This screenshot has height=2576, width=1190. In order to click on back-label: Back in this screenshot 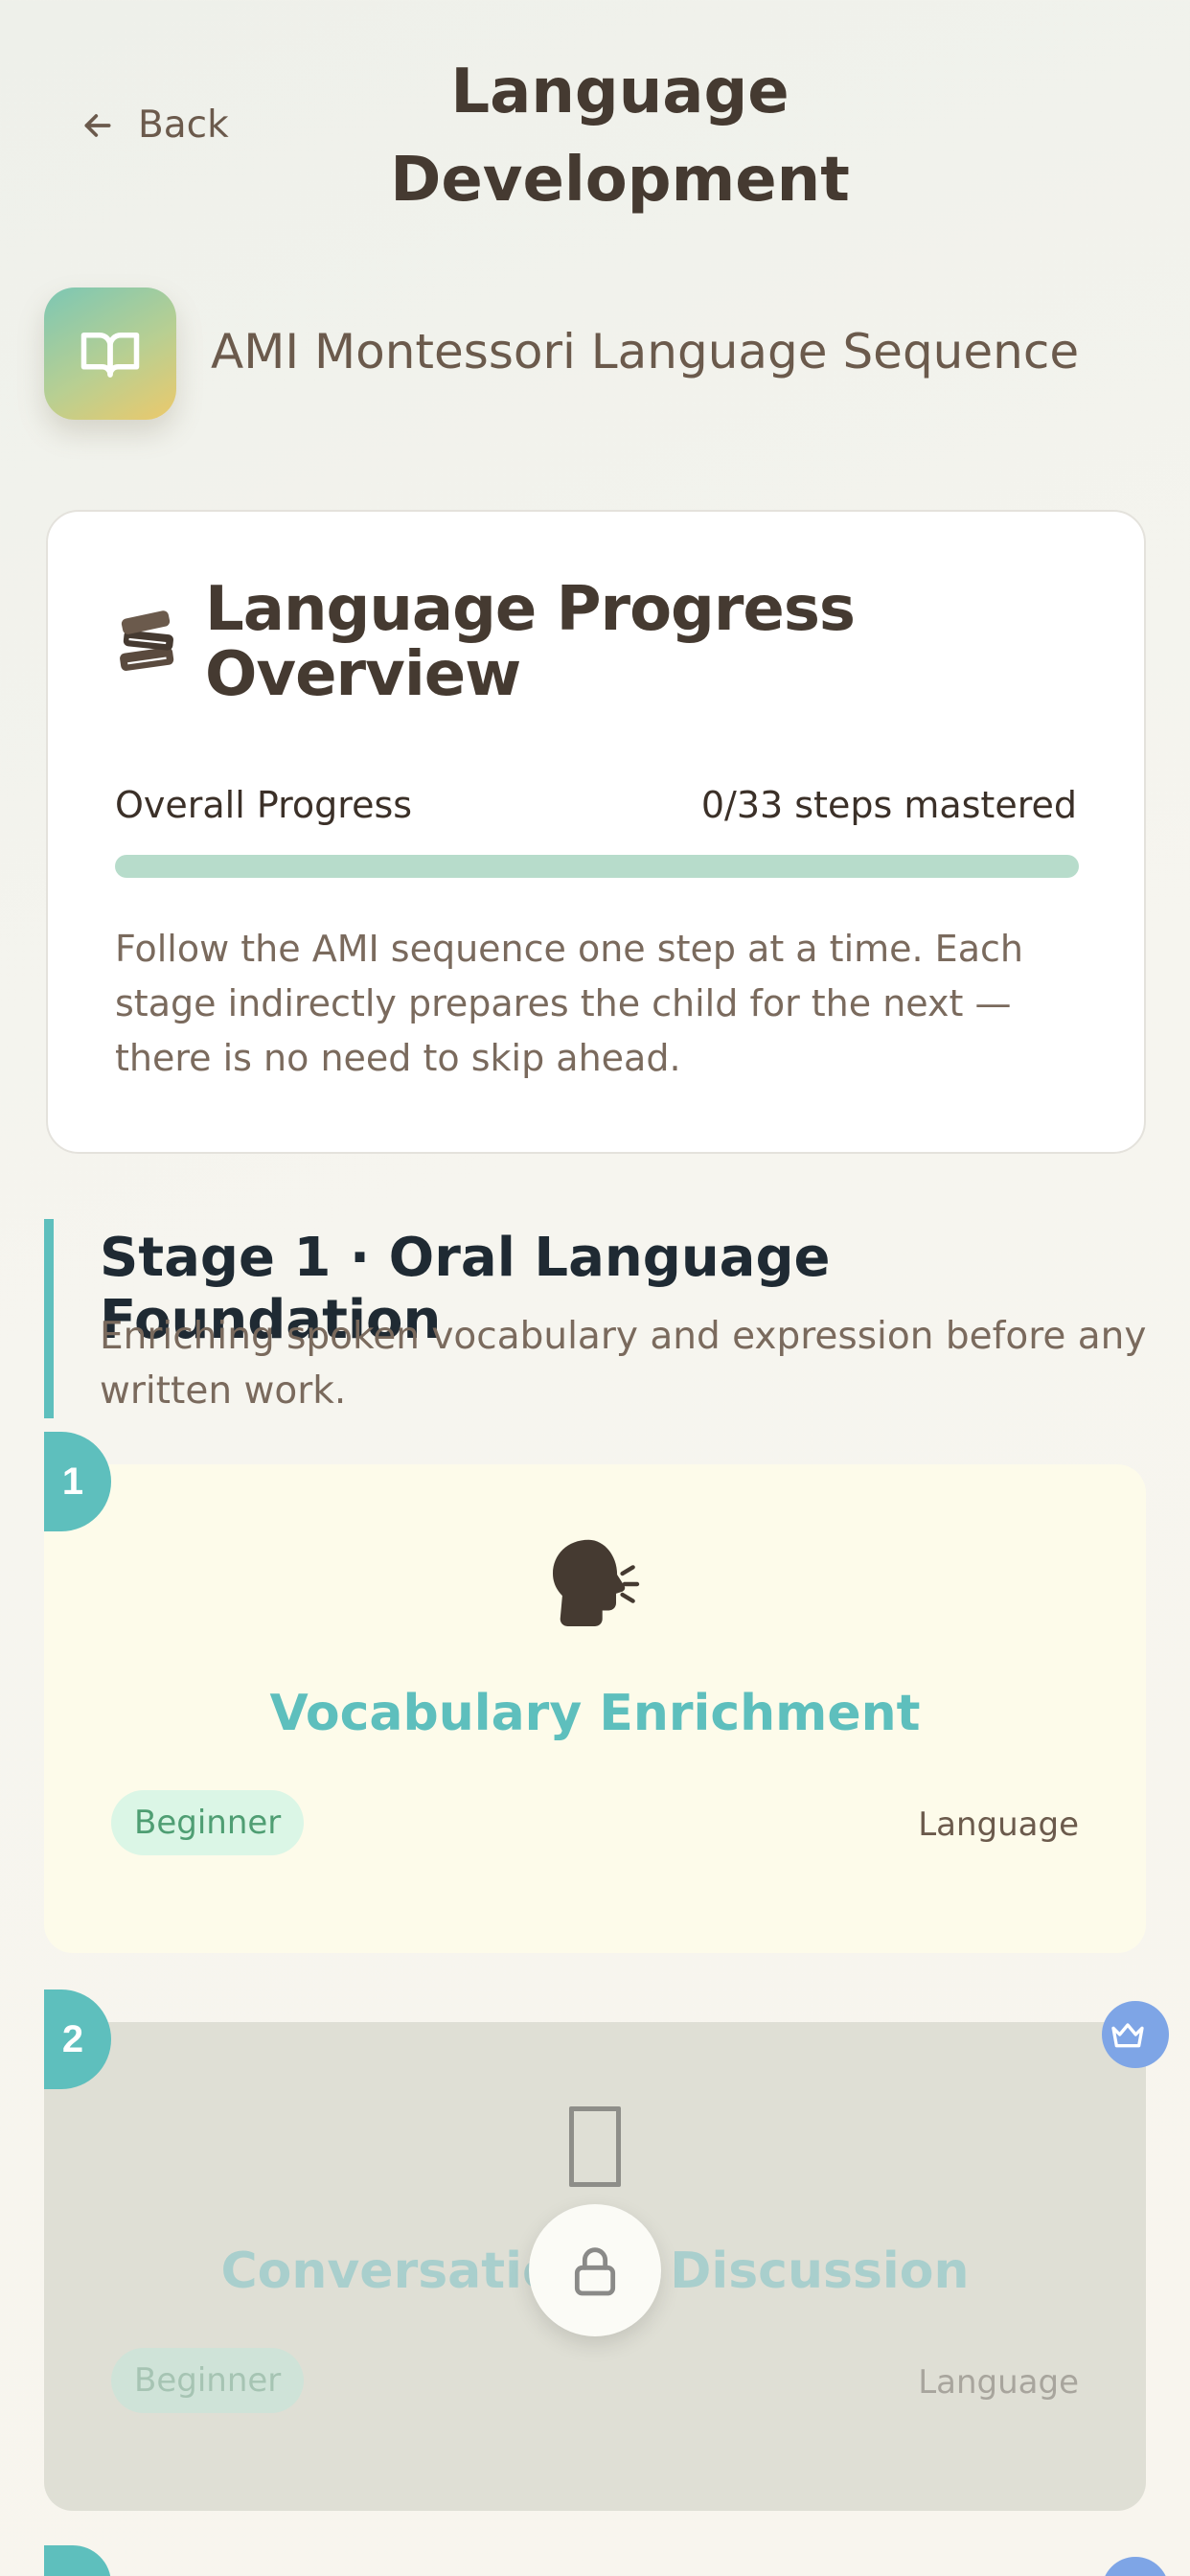, I will do `click(183, 126)`.